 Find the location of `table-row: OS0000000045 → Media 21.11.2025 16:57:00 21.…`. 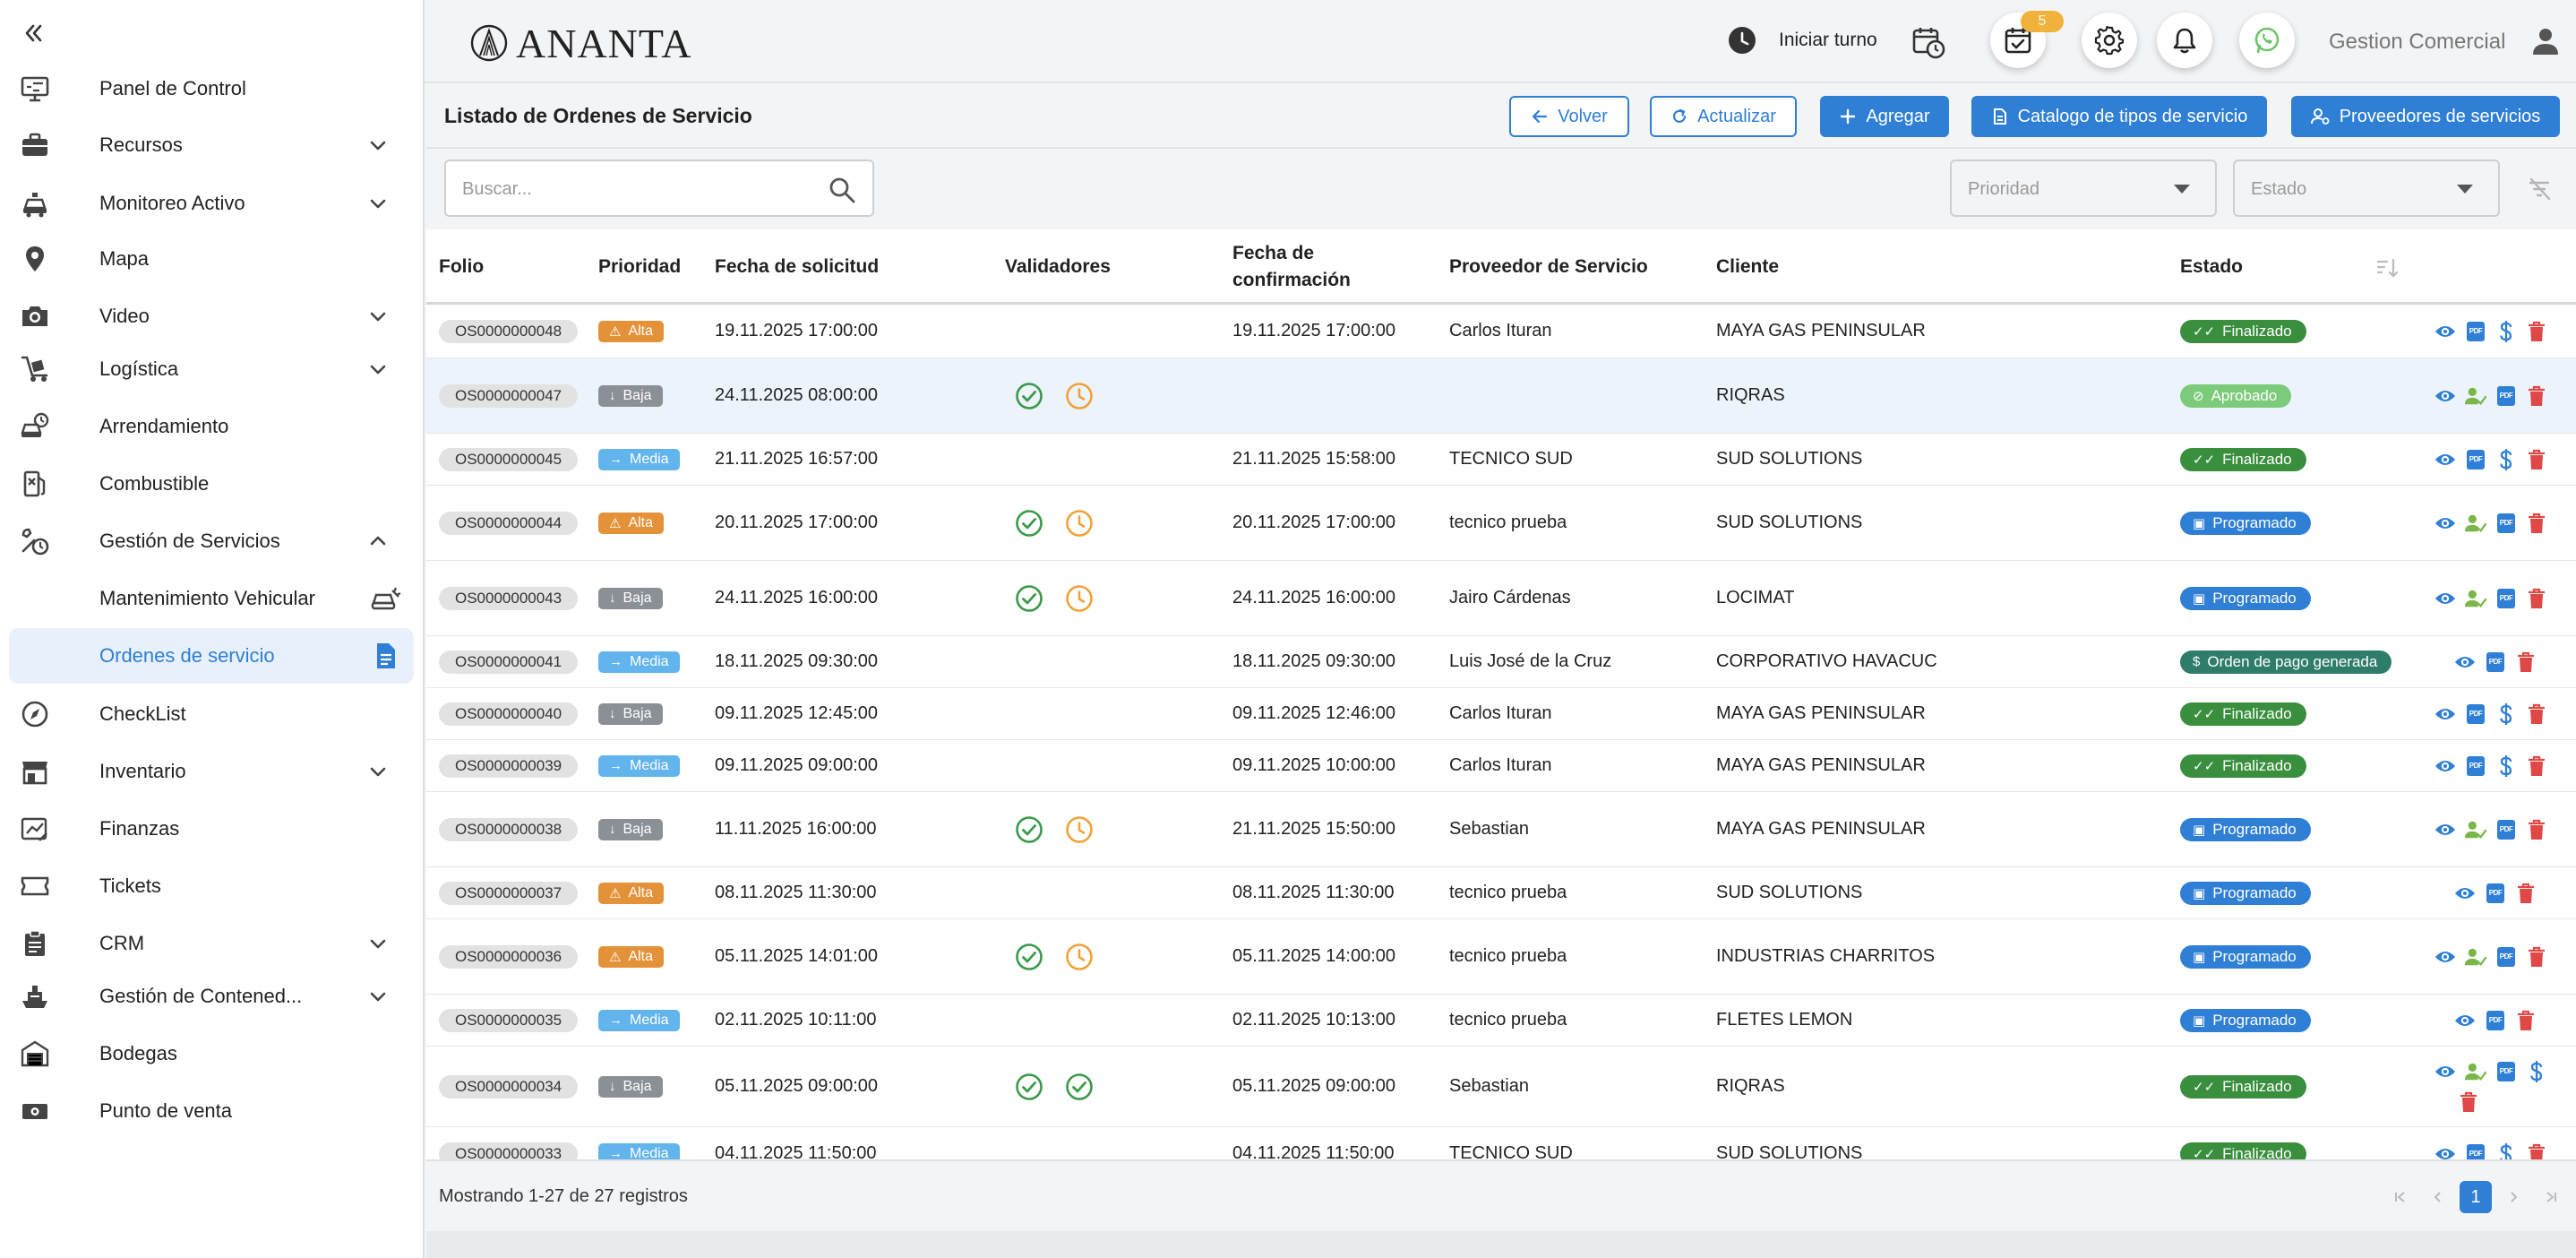

table-row: OS0000000045 → Media 21.11.2025 16:57:00 21.… is located at coordinates (1501, 460).